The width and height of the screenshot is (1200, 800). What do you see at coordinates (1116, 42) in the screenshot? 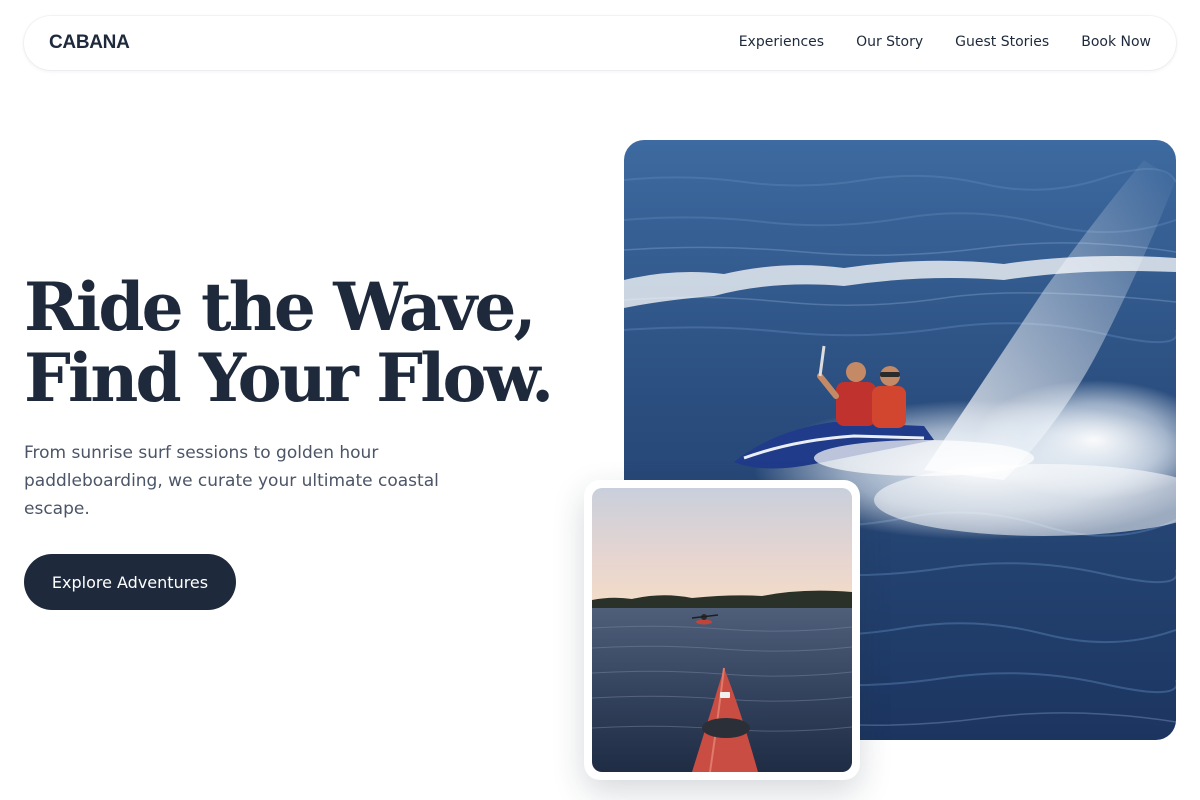
I see `nav-link-book-now: Book Now` at bounding box center [1116, 42].